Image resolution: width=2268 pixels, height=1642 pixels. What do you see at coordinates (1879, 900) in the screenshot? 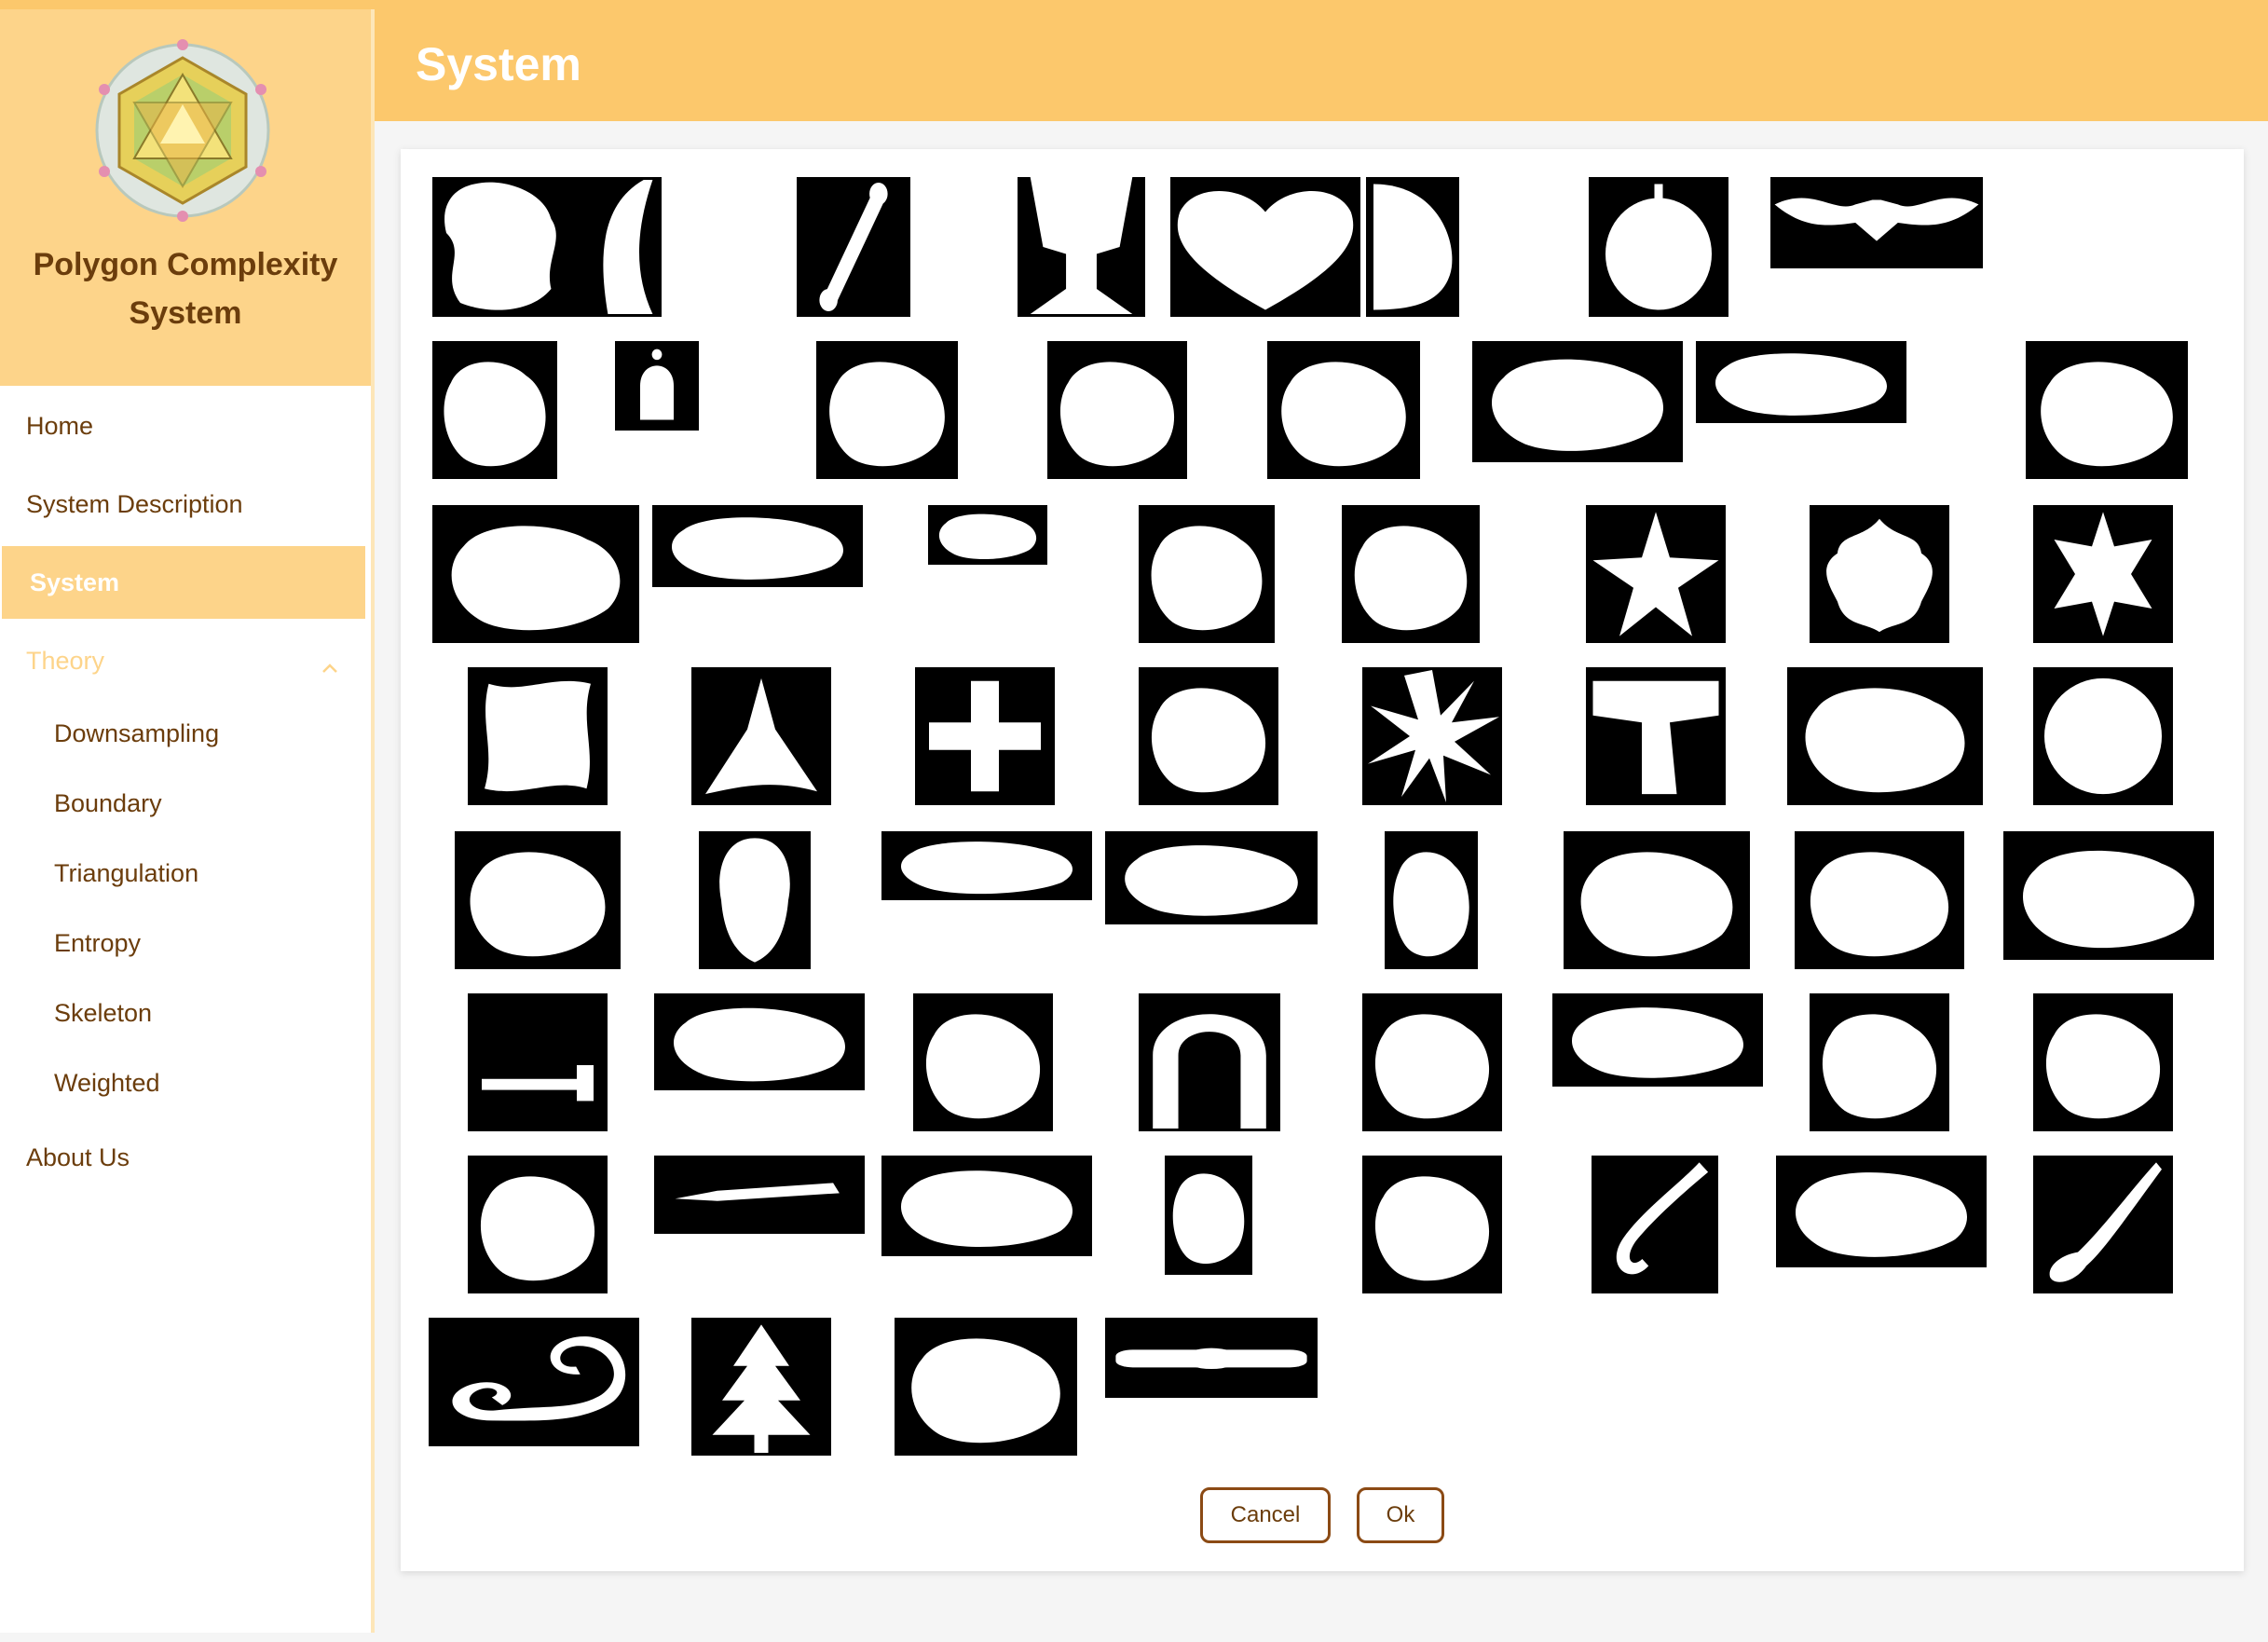
I see `shape-thumbnail-frog` at bounding box center [1879, 900].